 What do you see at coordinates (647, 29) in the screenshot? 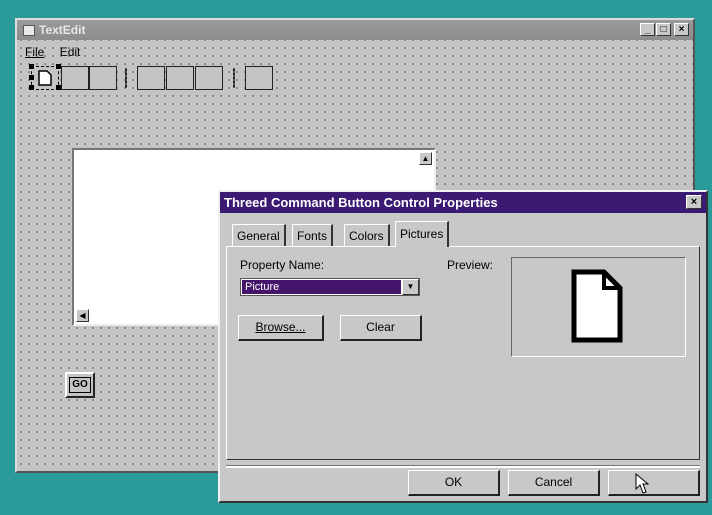
I see `minimize-button: _` at bounding box center [647, 29].